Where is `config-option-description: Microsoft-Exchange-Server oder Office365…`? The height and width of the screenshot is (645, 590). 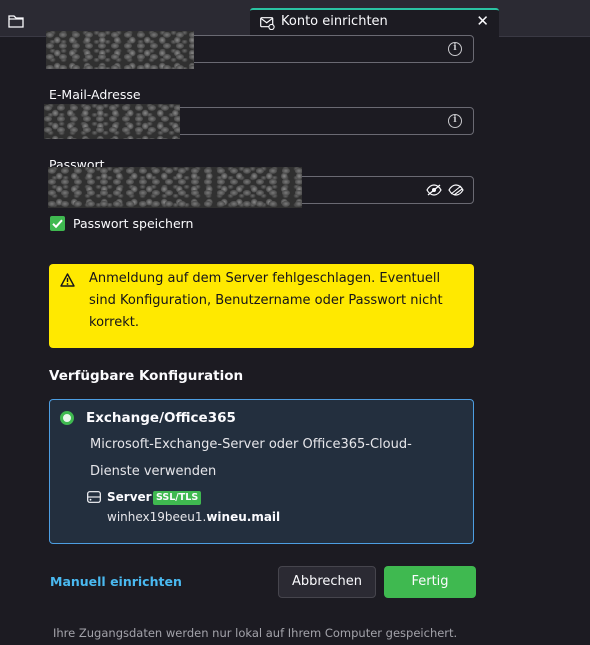
config-option-description: Microsoft-Exchange-Server oder Office365… is located at coordinates (251, 458).